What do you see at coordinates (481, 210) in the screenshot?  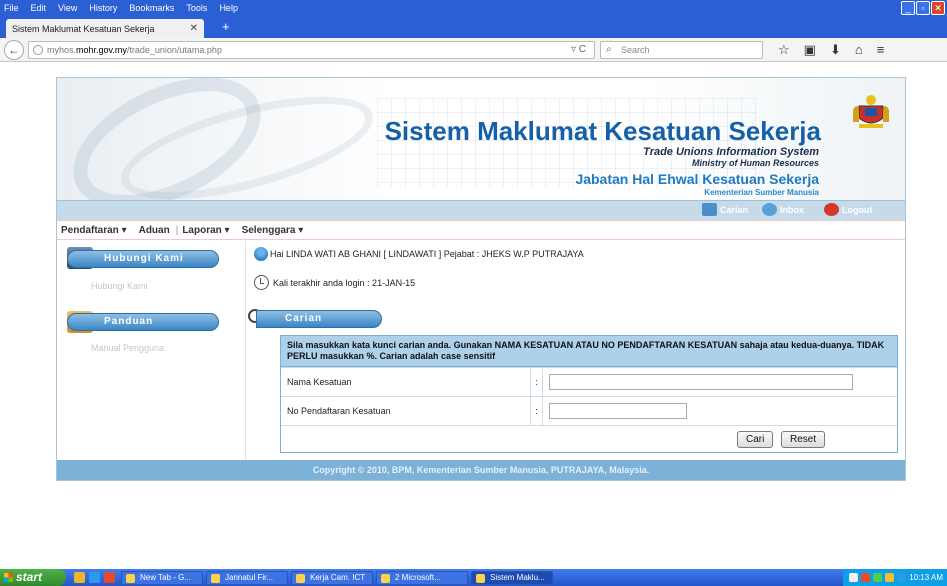 I see `utility-bar: Carian Inbox Logout` at bounding box center [481, 210].